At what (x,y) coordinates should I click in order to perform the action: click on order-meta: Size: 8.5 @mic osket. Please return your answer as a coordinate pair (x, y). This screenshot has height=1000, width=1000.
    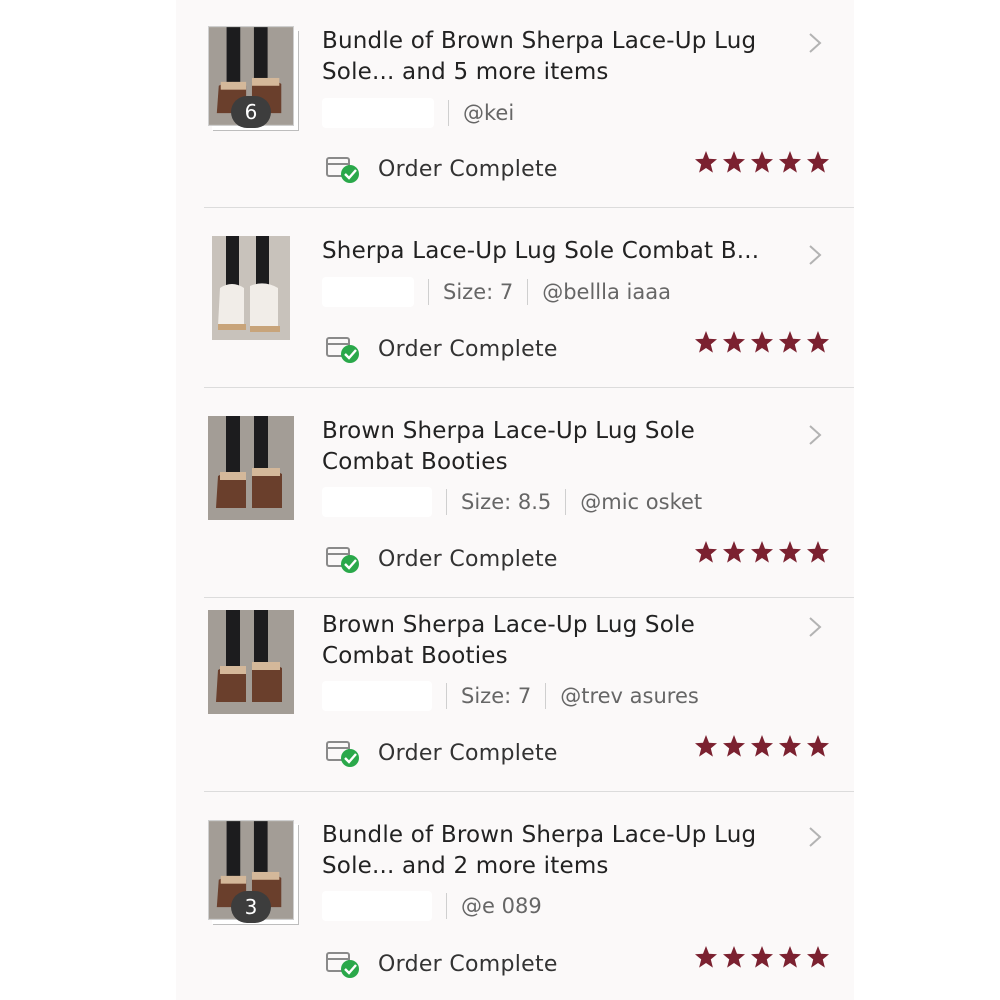
    Looking at the image, I should click on (512, 502).